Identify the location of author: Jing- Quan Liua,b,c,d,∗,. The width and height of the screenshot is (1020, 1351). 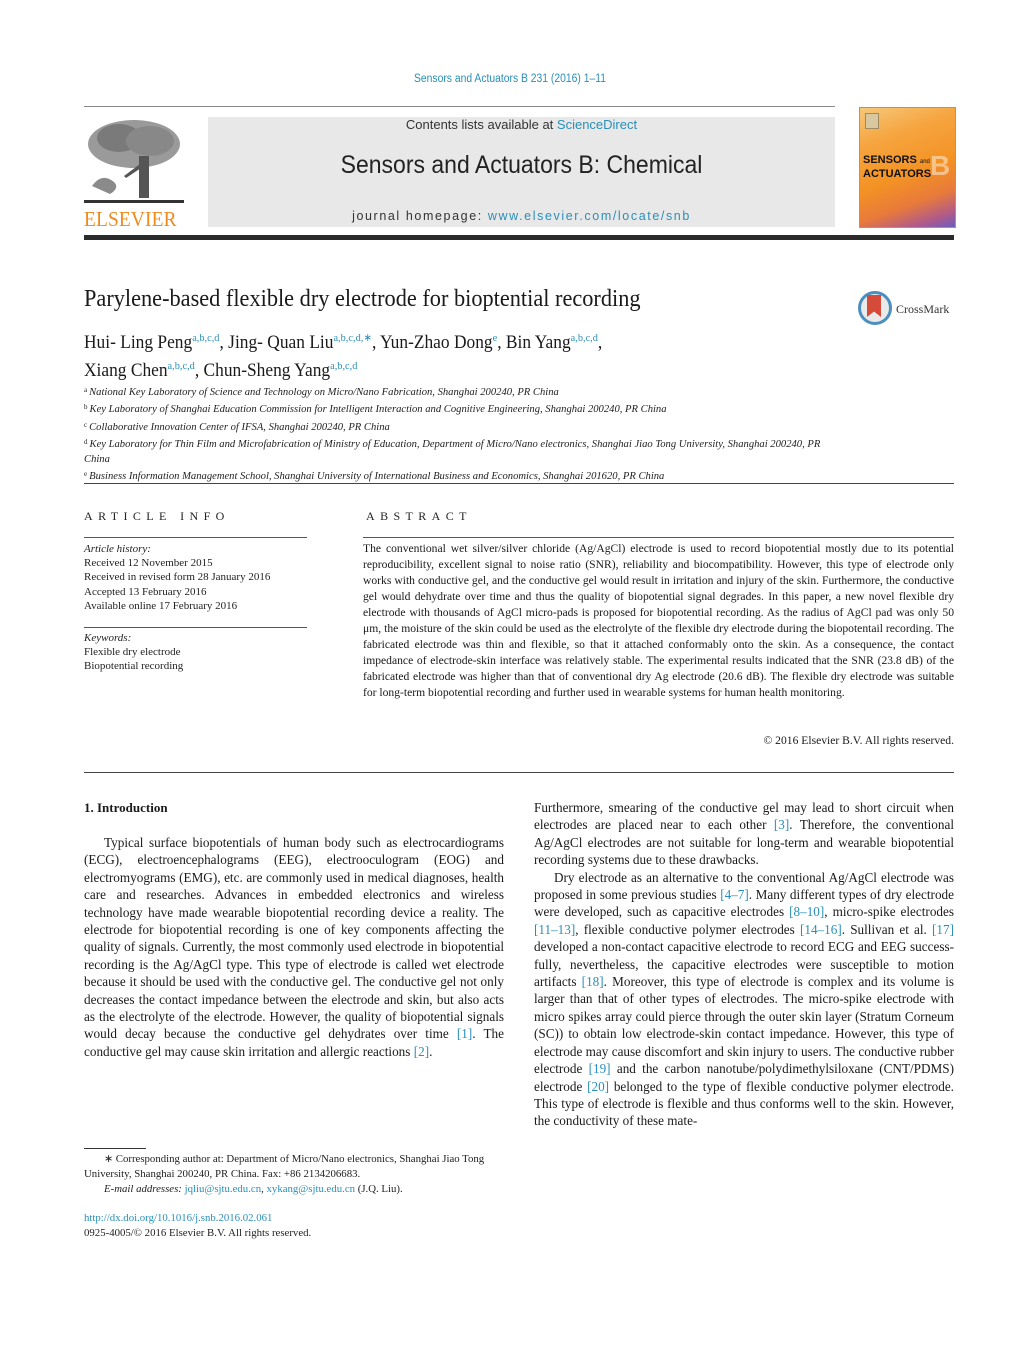
(304, 342).